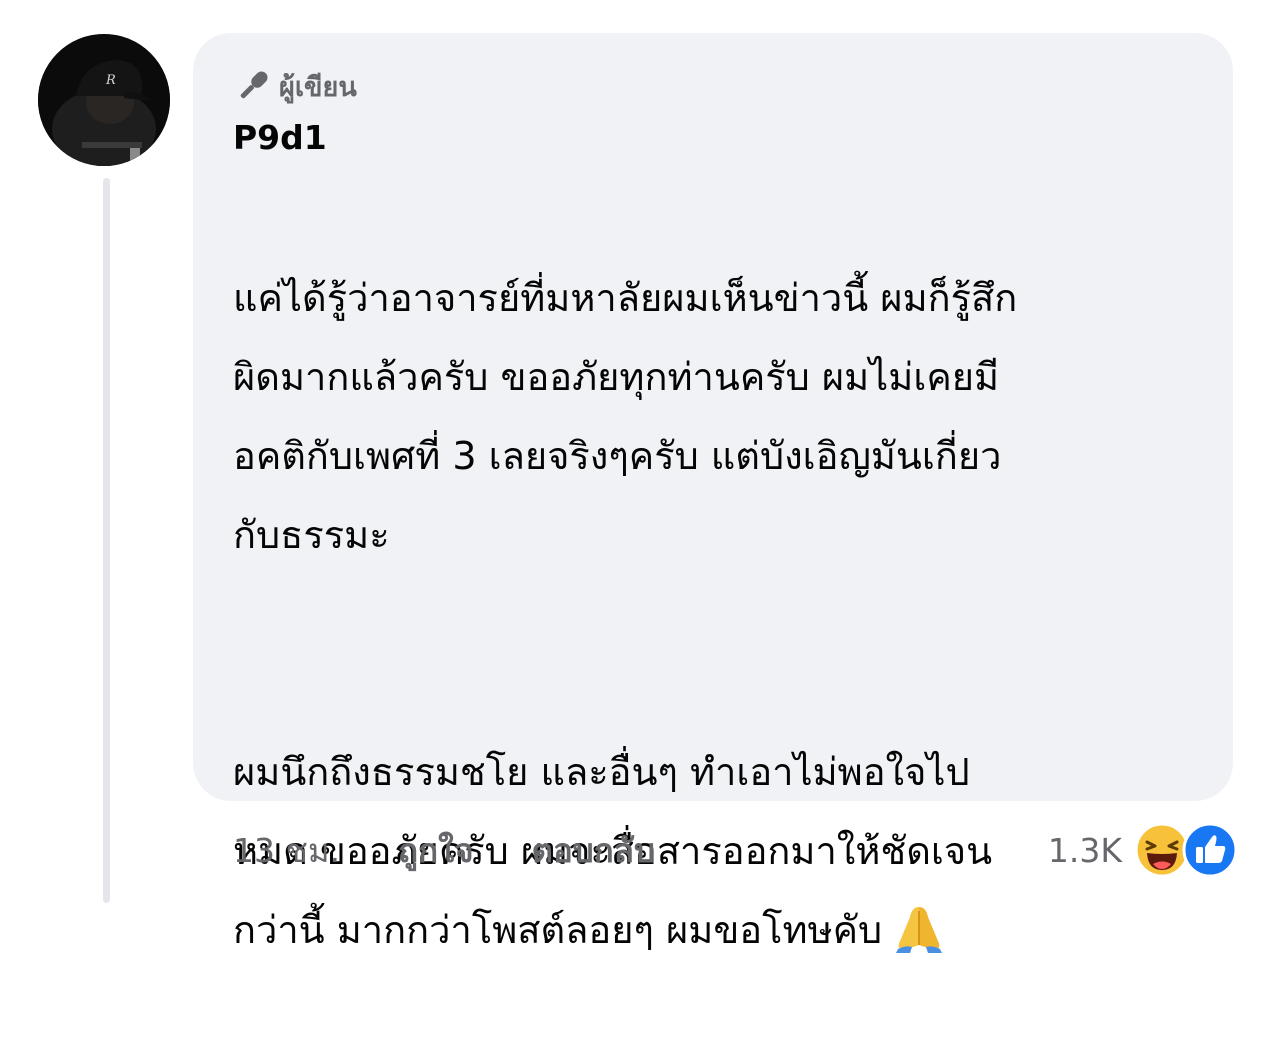 Image resolution: width=1280 pixels, height=1049 pixels. I want to click on author-name: P9d1, so click(280, 138).